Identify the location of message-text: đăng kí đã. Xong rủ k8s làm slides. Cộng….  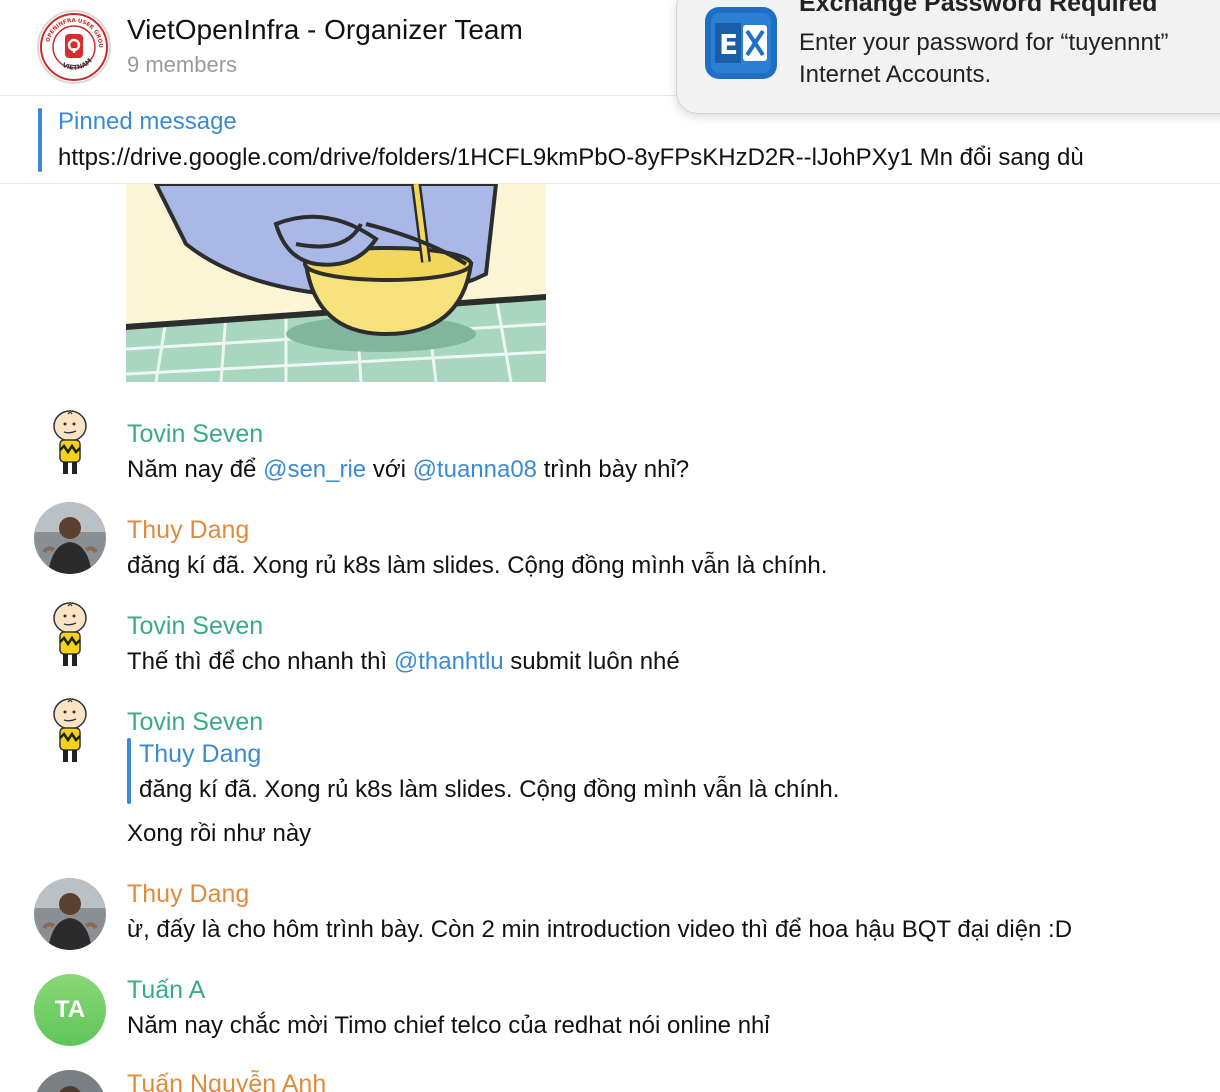
(477, 565).